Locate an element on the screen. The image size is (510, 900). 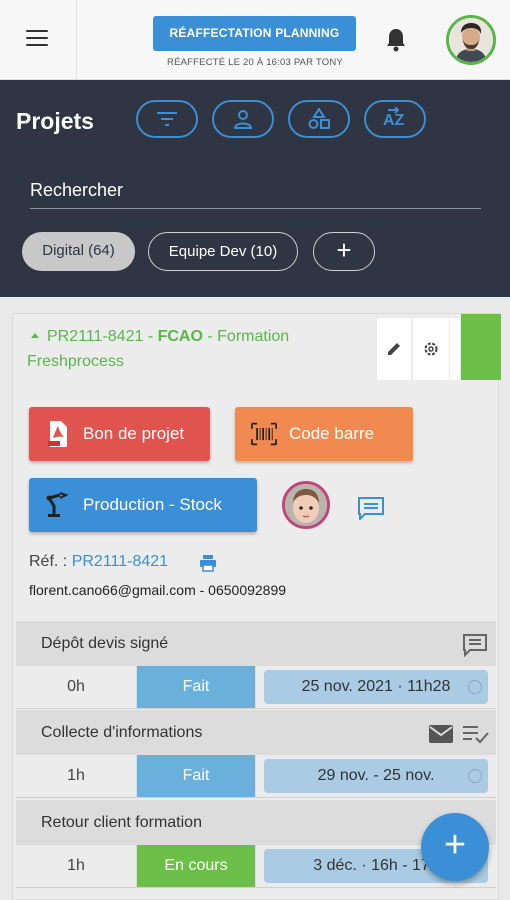
settings-button is located at coordinates (431, 349).